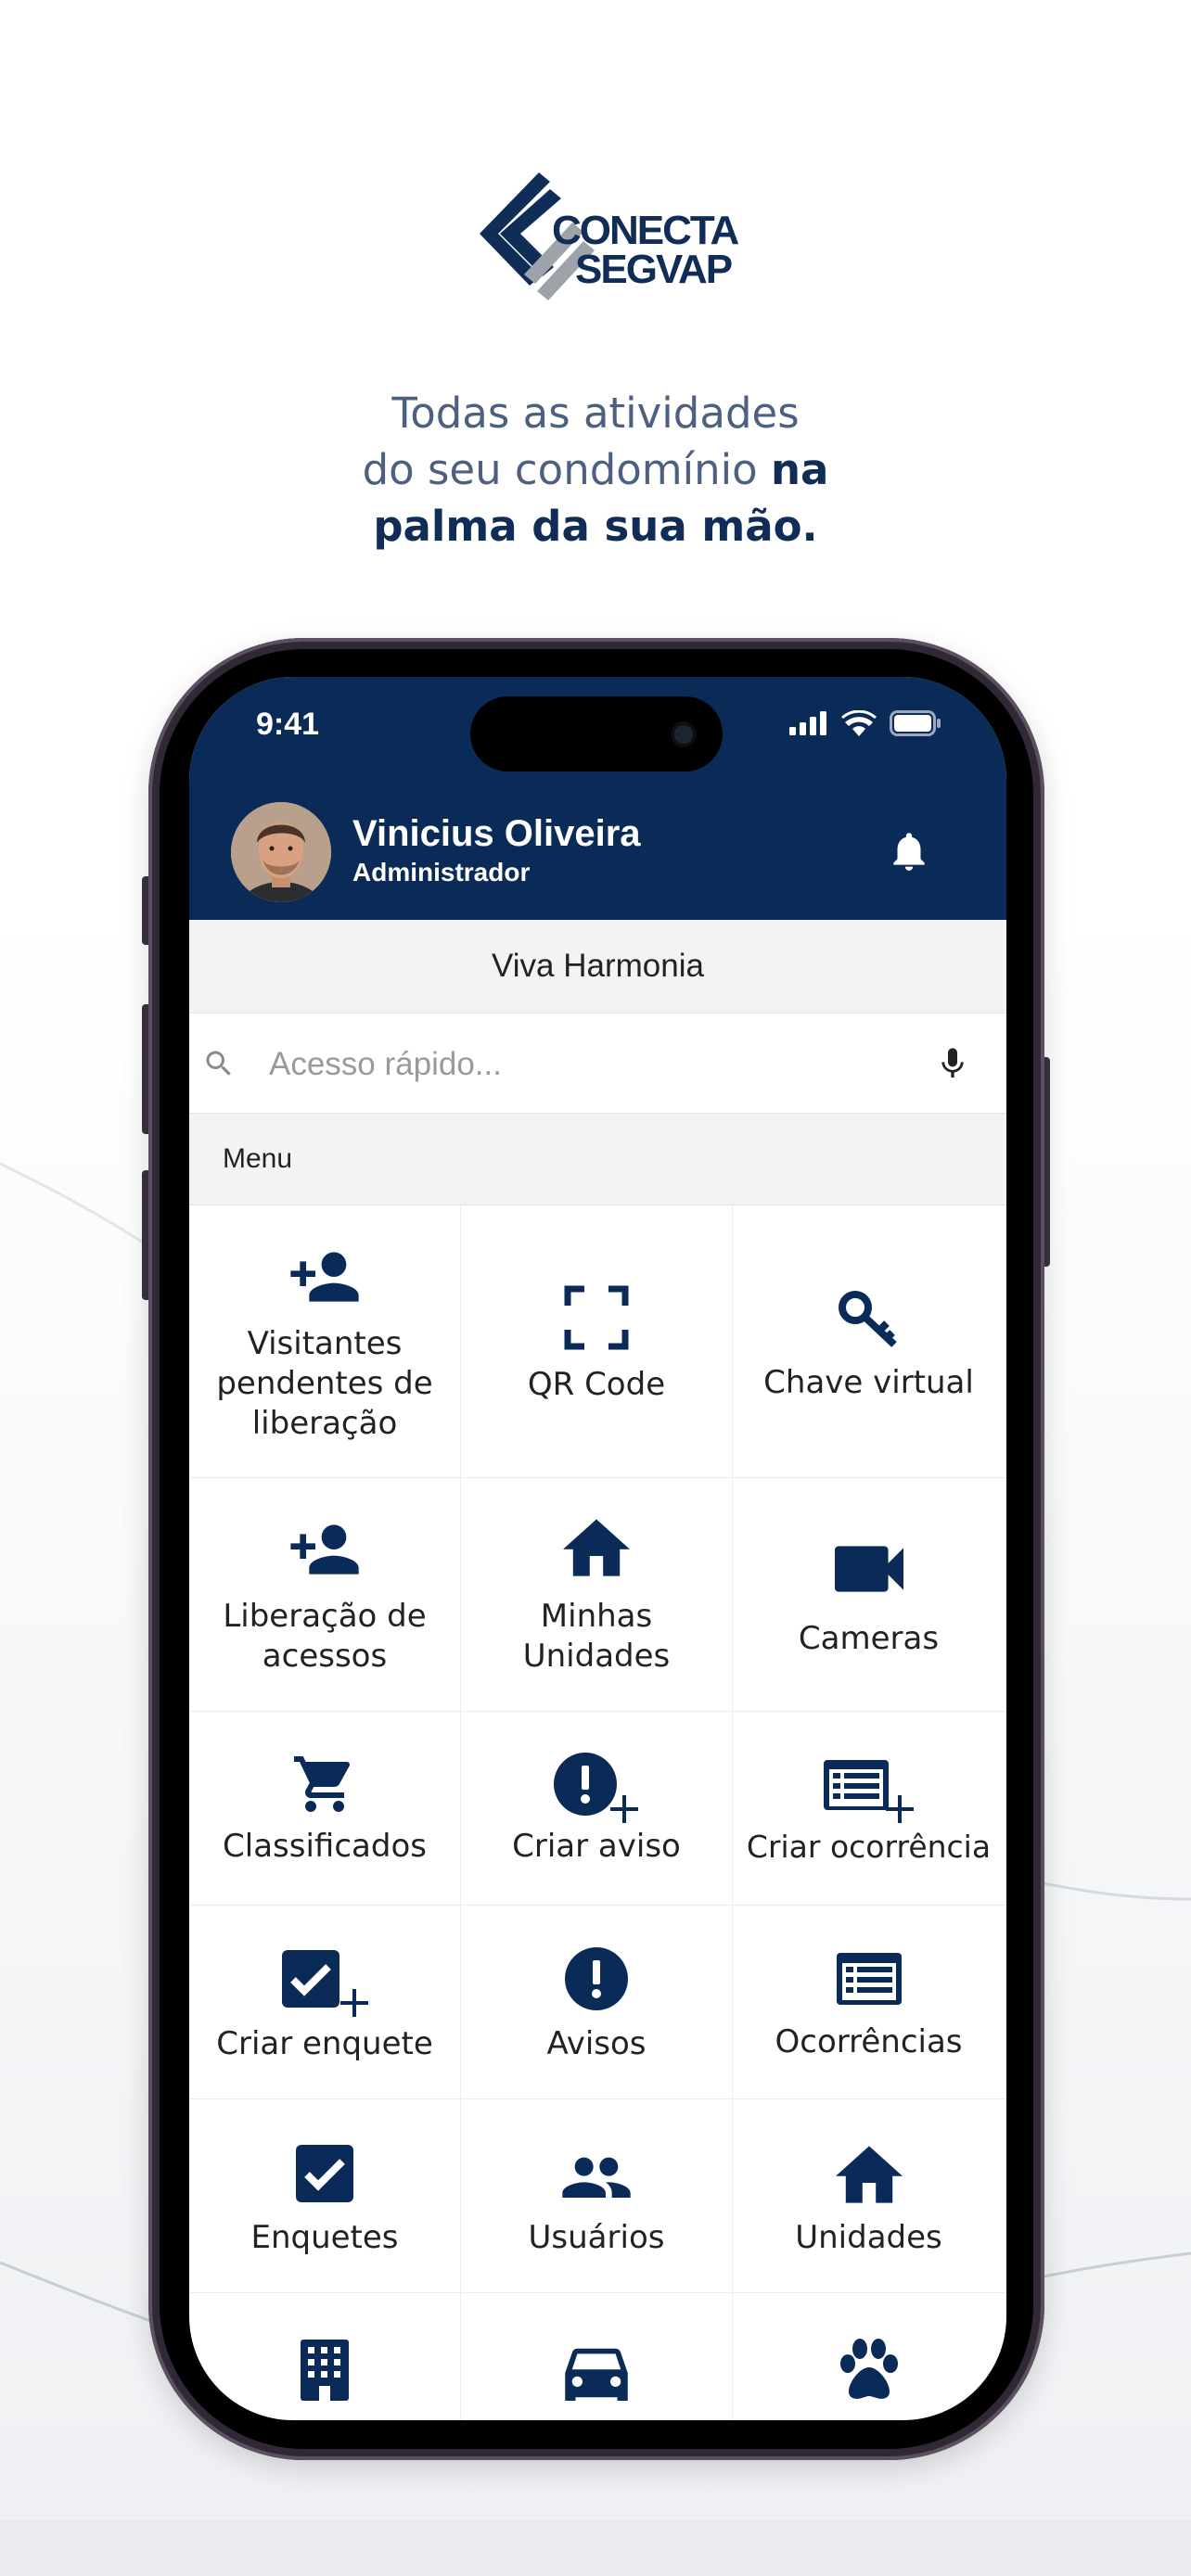 The width and height of the screenshot is (1191, 2576). Describe the element at coordinates (868, 1792) in the screenshot. I see `list-add-icon` at that location.